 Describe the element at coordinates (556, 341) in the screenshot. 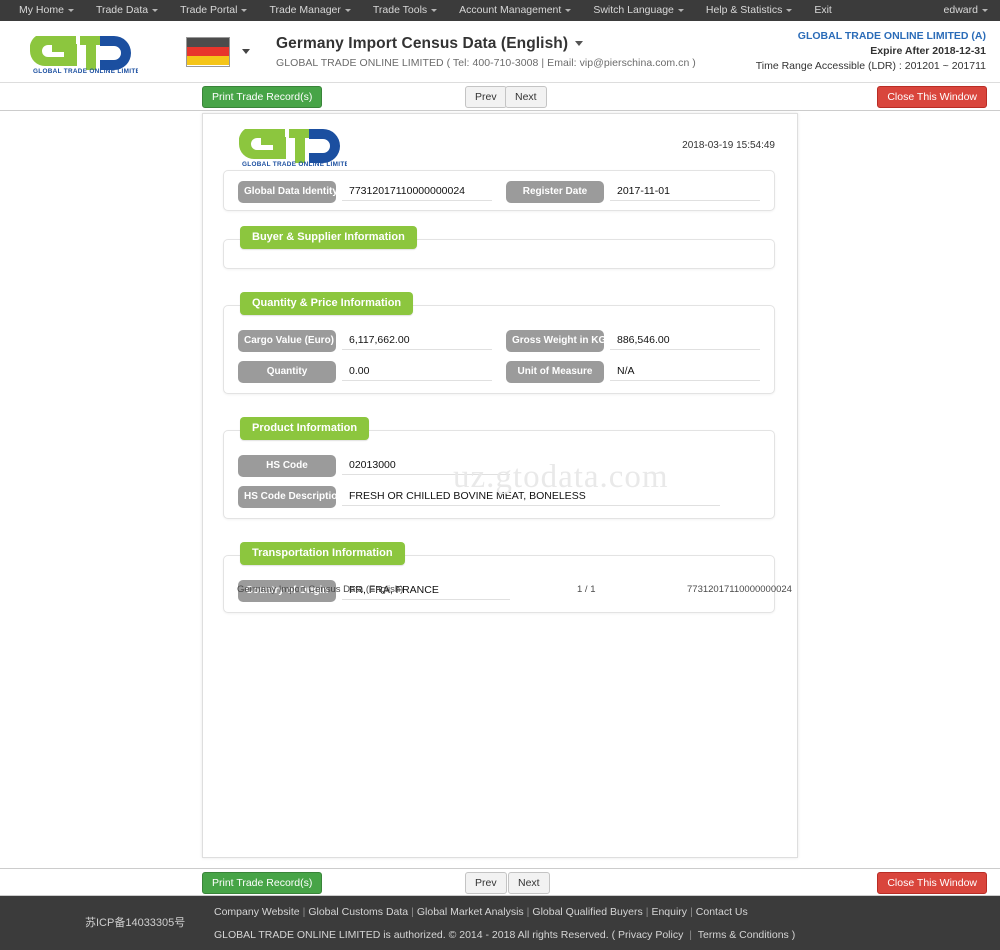

I see `field-label-gross-weight-in-kg: Gross Weight in KG` at that location.